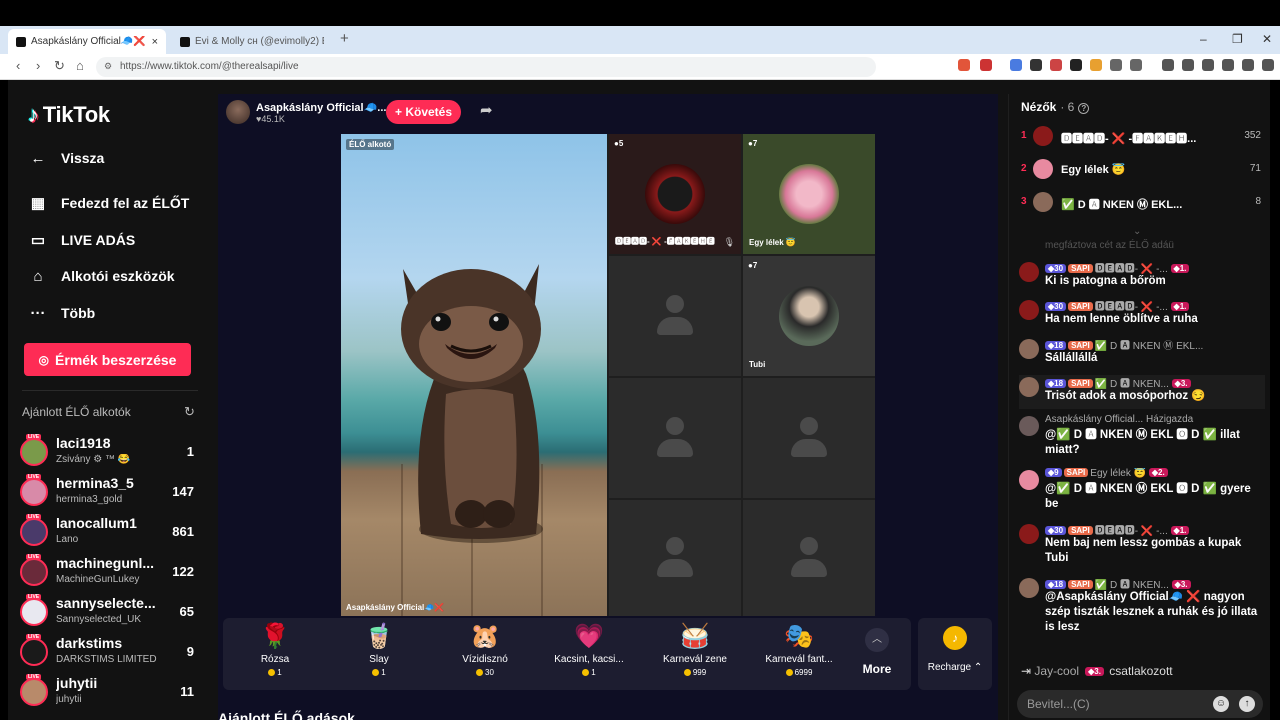 This screenshot has height=720, width=1280. Describe the element at coordinates (238, 112) in the screenshot. I see `host-avatar` at that location.